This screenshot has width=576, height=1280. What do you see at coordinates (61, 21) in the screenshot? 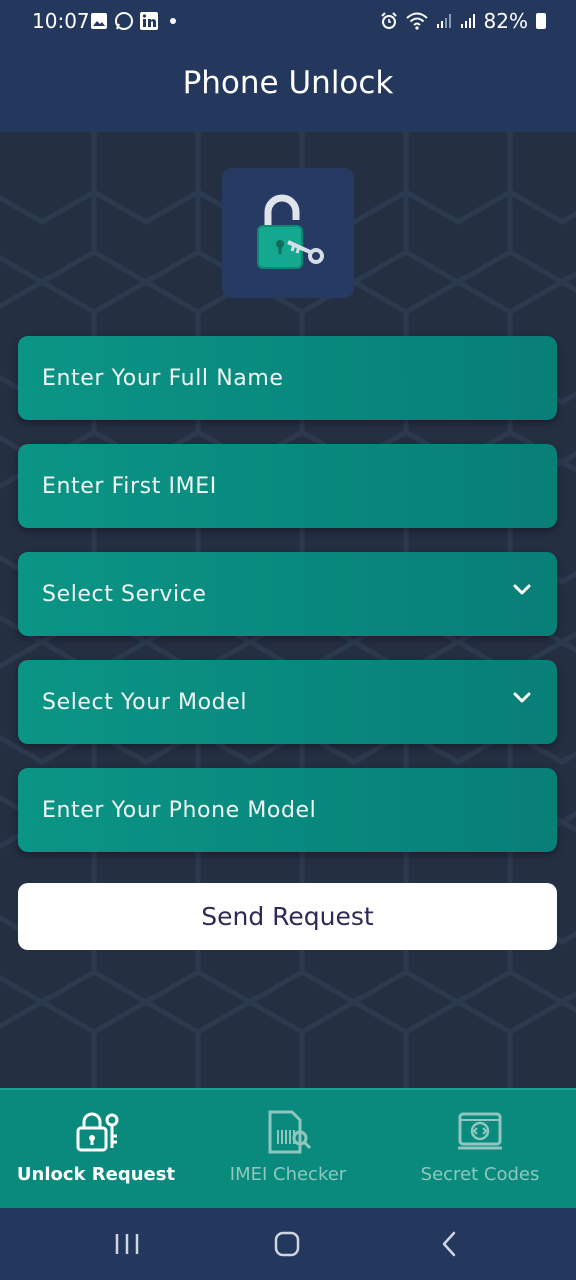
I see `status-time: 10:07` at bounding box center [61, 21].